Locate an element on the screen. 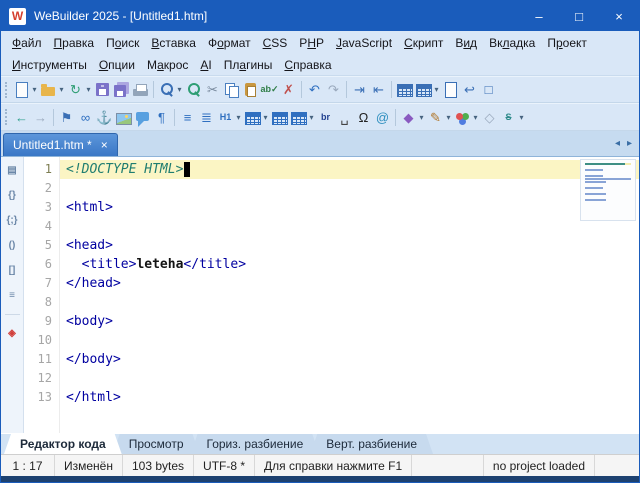  code-explorer-button is located at coordinates (404, 90).